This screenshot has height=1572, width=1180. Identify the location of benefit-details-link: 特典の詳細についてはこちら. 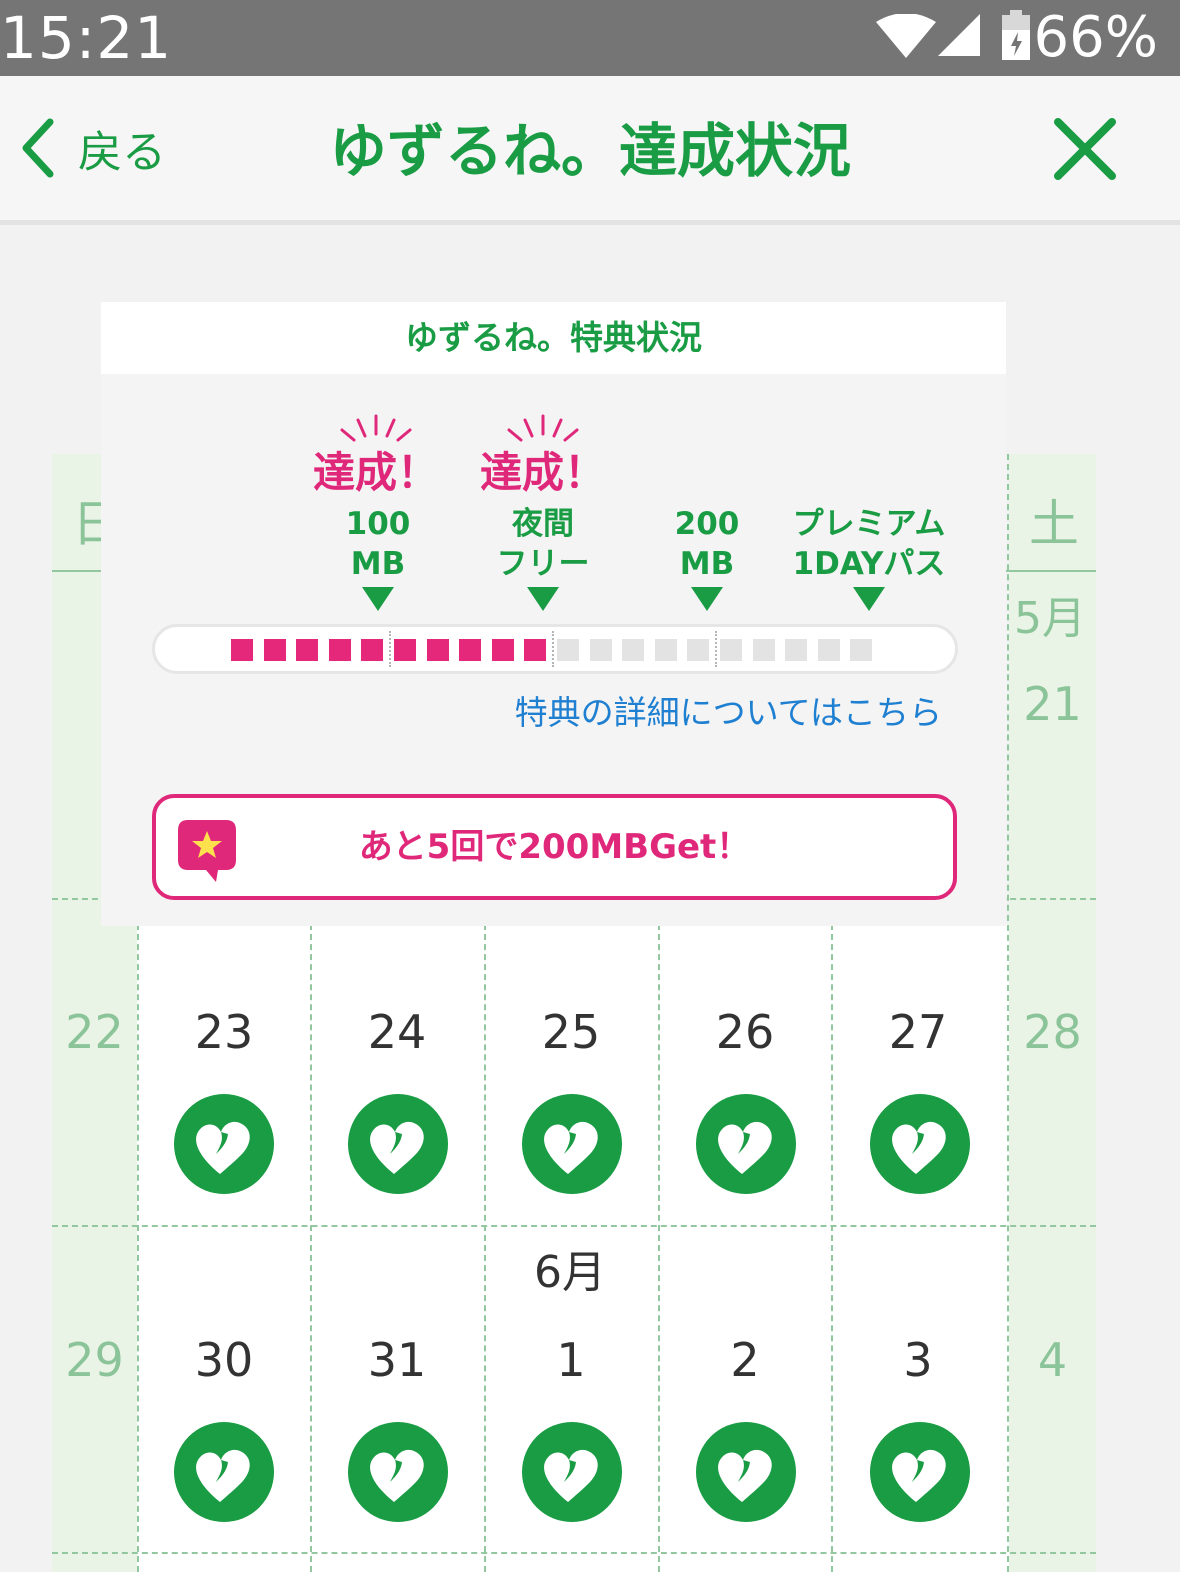
(728, 710).